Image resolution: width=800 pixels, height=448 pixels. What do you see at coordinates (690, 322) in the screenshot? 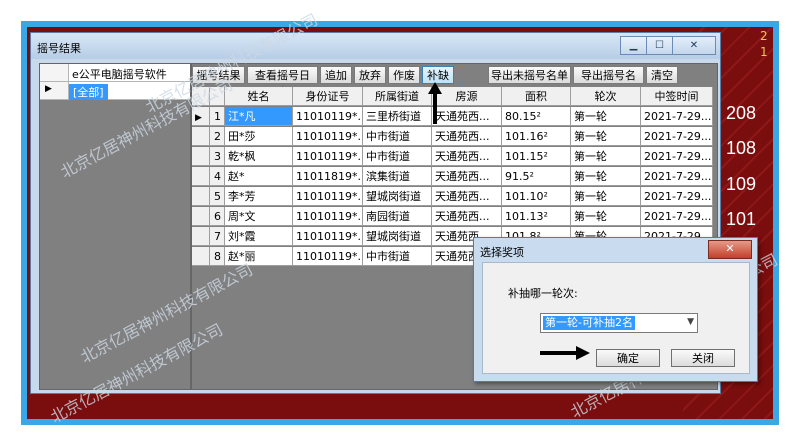
I see `chevron-down-icon: ▼` at bounding box center [690, 322].